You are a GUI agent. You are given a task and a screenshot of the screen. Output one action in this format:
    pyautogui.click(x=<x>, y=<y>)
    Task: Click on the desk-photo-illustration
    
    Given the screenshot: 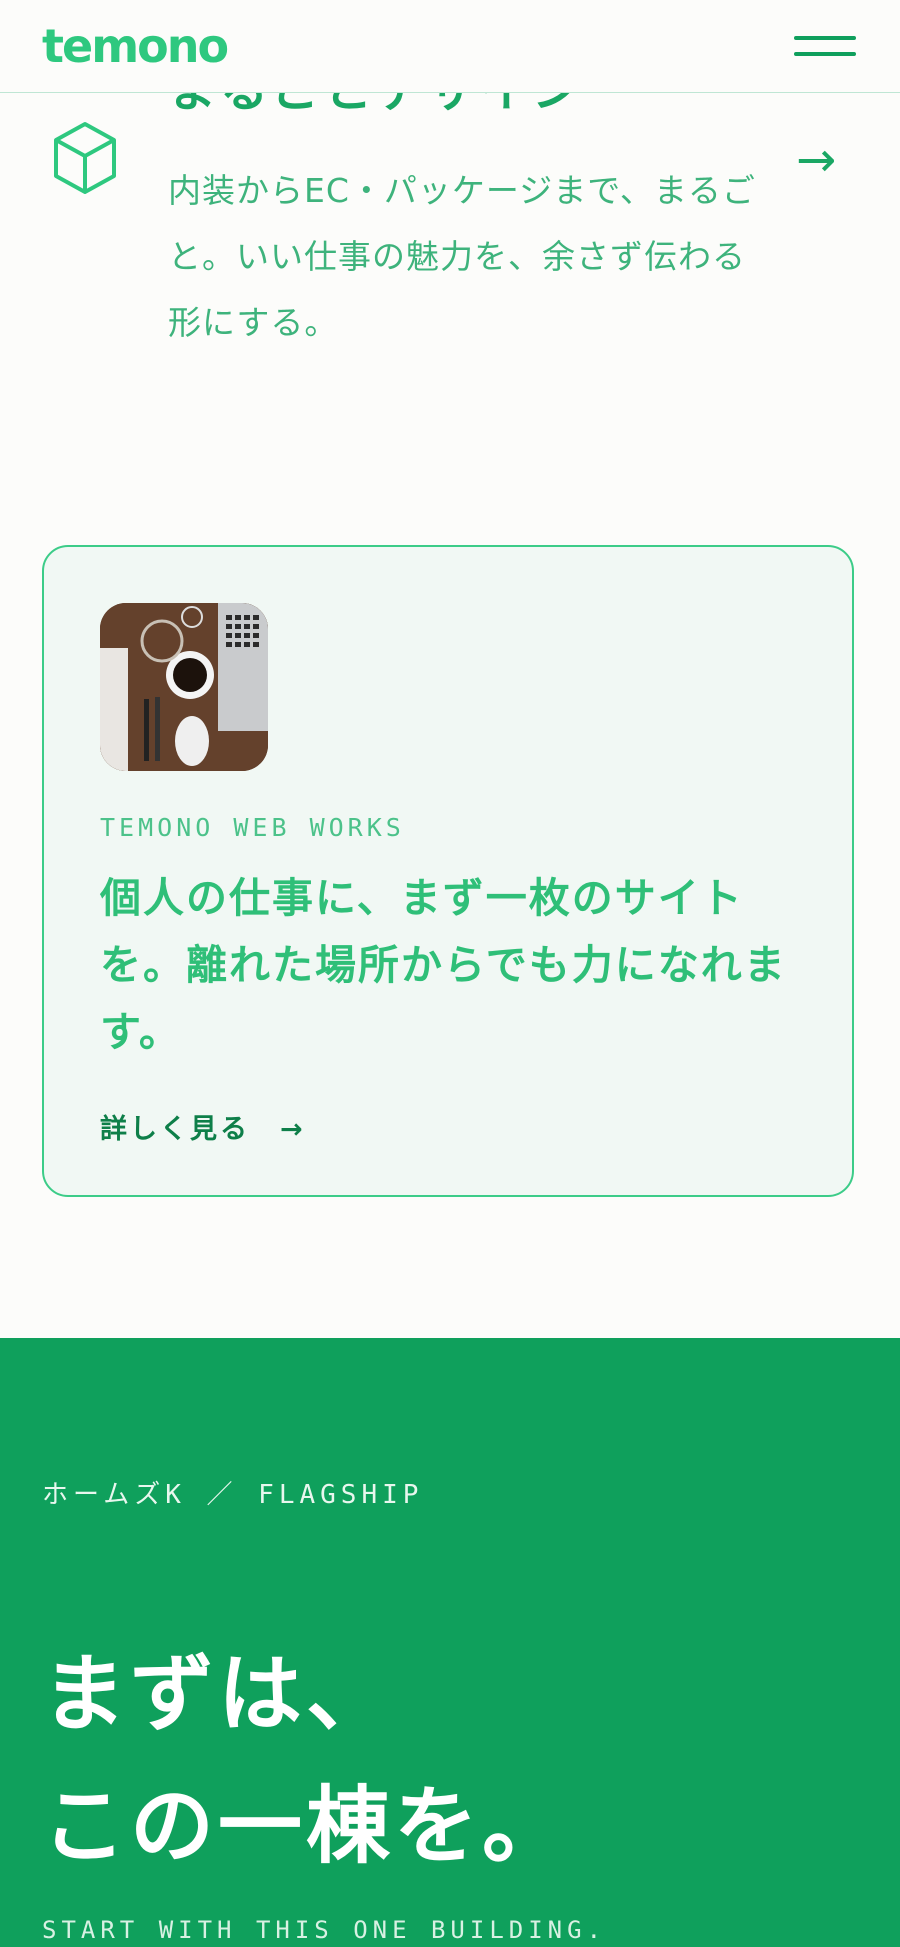 What is the action you would take?
    pyautogui.click(x=184, y=687)
    